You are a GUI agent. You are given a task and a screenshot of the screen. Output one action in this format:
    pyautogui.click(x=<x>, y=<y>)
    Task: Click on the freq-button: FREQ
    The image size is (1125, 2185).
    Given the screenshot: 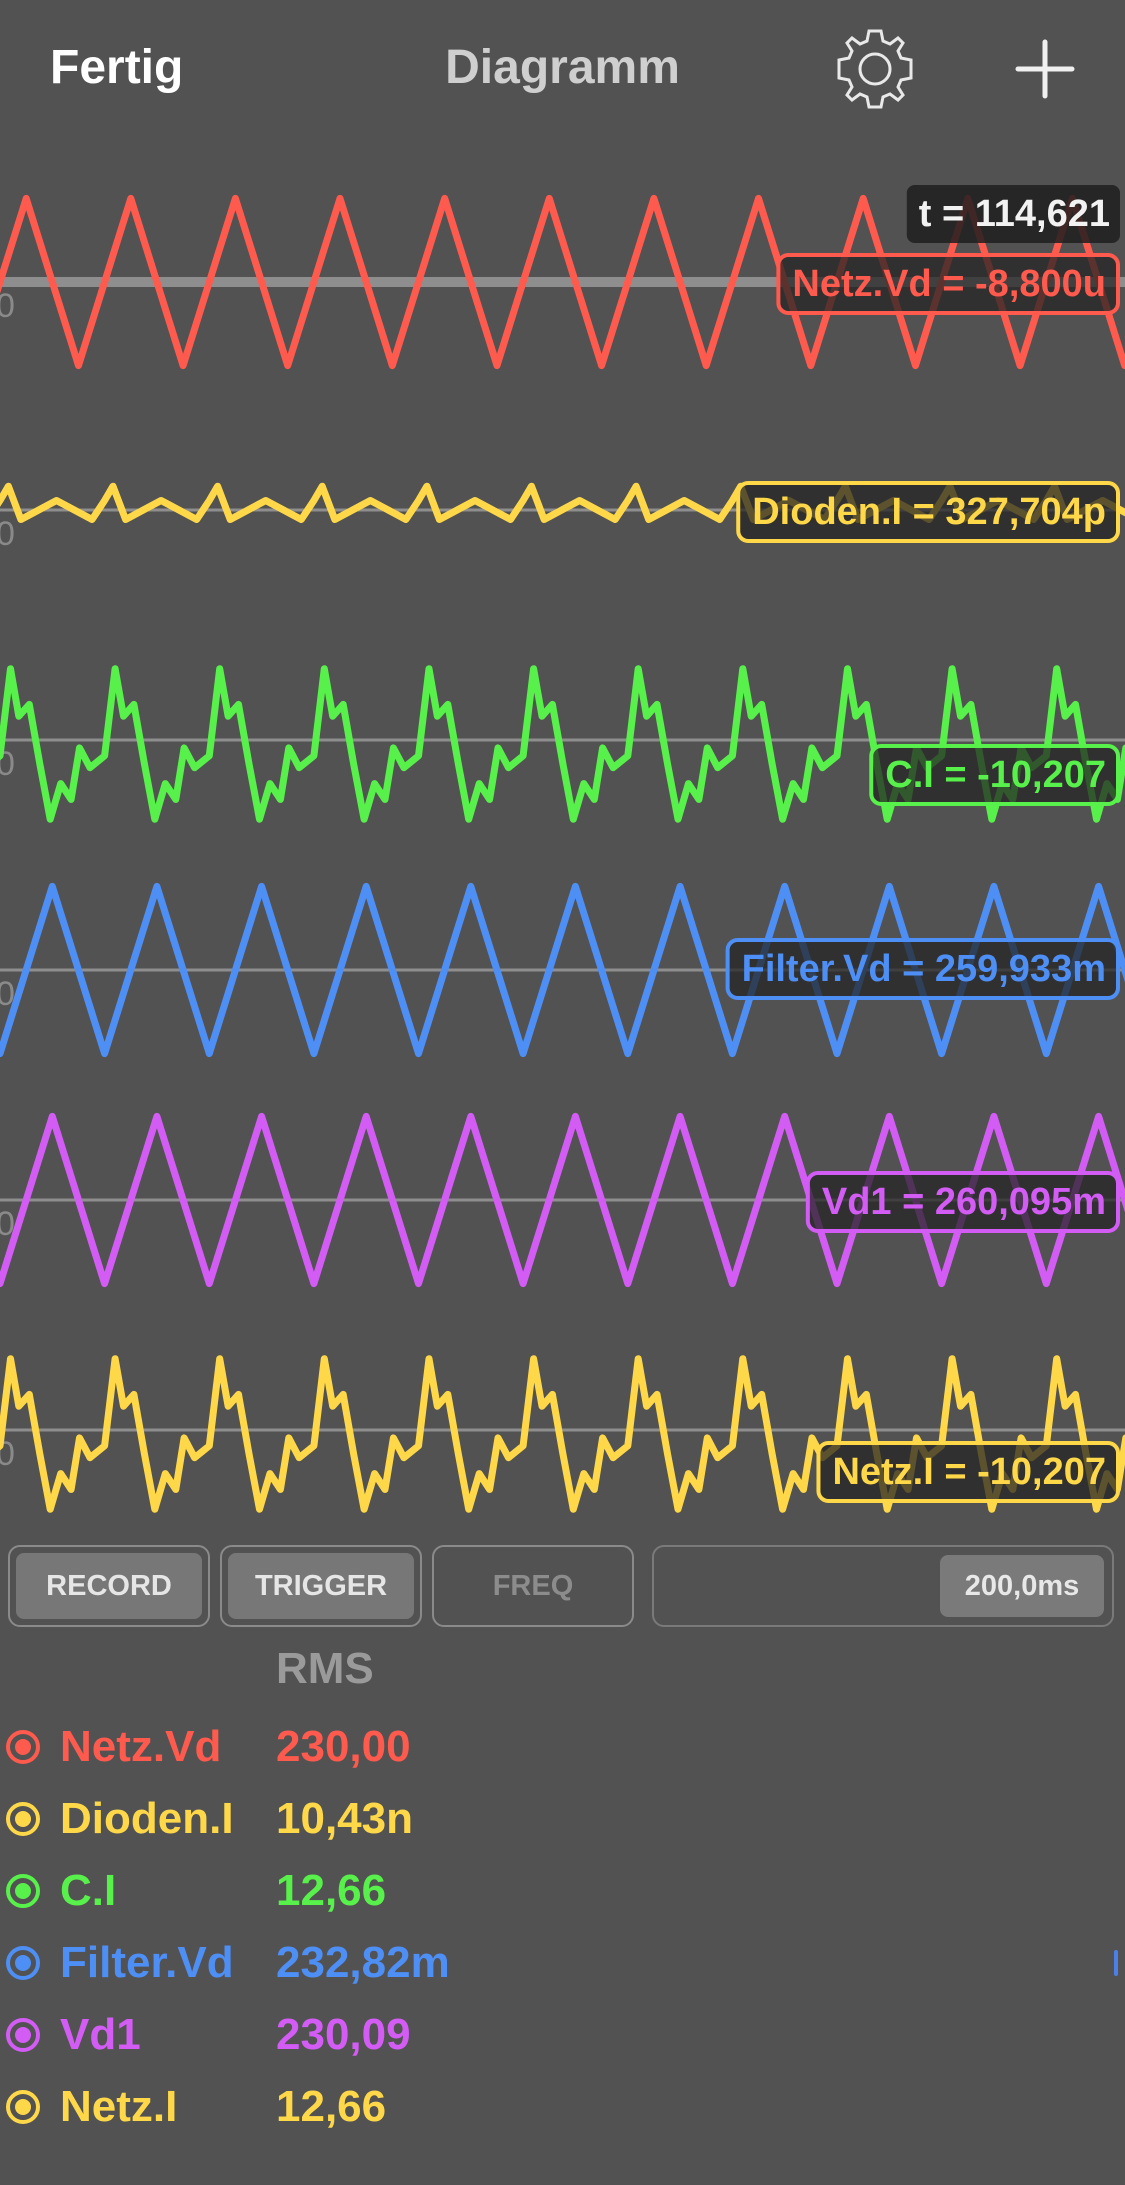 What is the action you would take?
    pyautogui.click(x=533, y=1586)
    